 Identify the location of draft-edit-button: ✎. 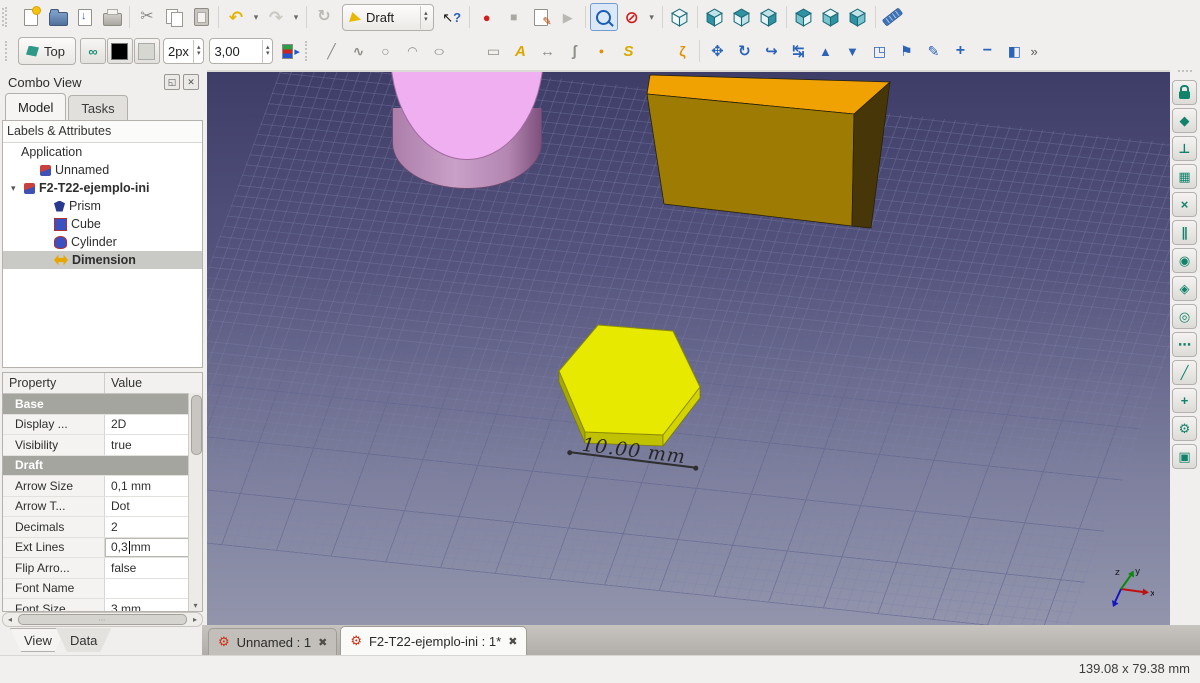
(933, 51).